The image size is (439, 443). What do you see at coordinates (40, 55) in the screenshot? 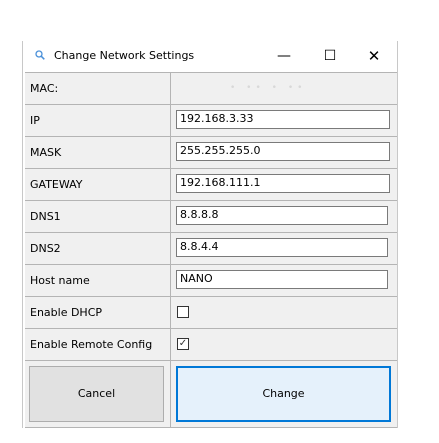
I see `search-icon` at bounding box center [40, 55].